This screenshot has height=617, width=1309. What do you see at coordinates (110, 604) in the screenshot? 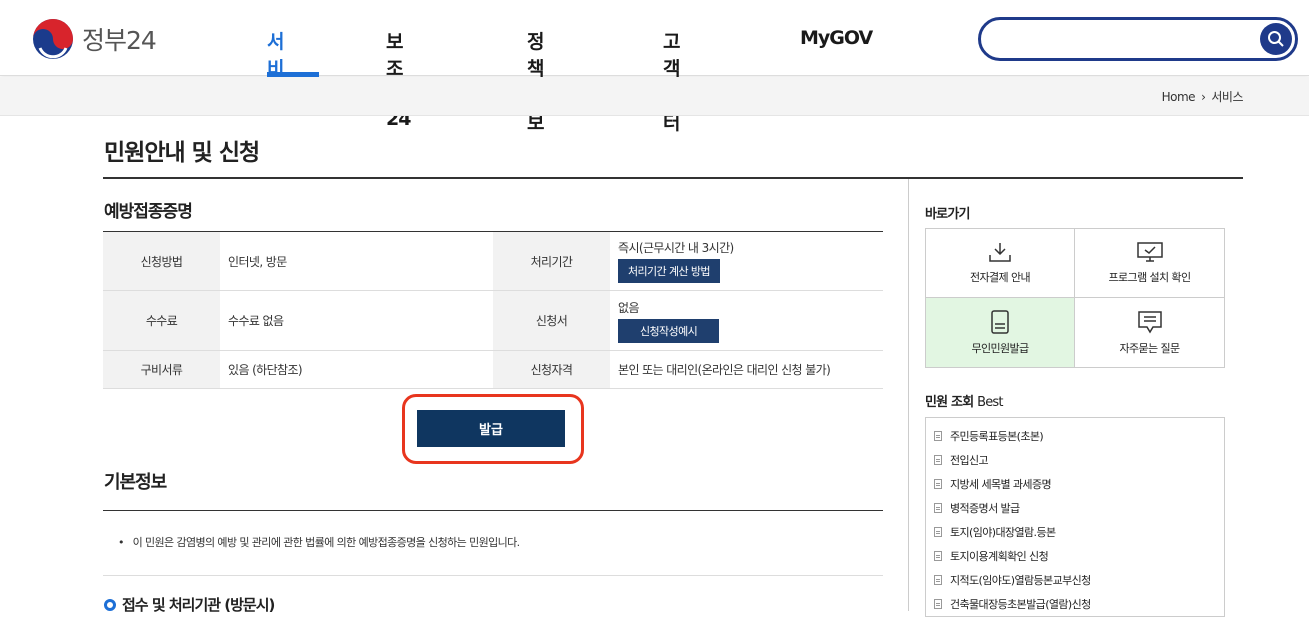
I see `circle-bullet-icon` at bounding box center [110, 604].